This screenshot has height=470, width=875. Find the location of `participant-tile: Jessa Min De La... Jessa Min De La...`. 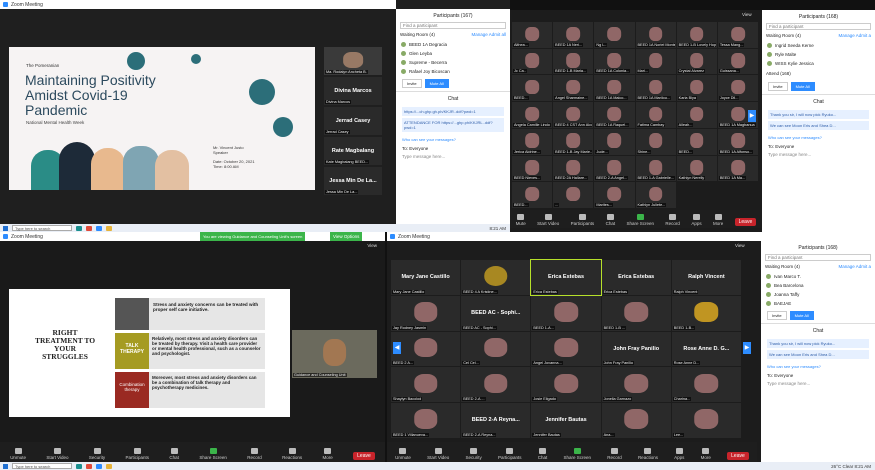

participant-tile: Jessa Min De La... Jessa Min De La... is located at coordinates (353, 181).